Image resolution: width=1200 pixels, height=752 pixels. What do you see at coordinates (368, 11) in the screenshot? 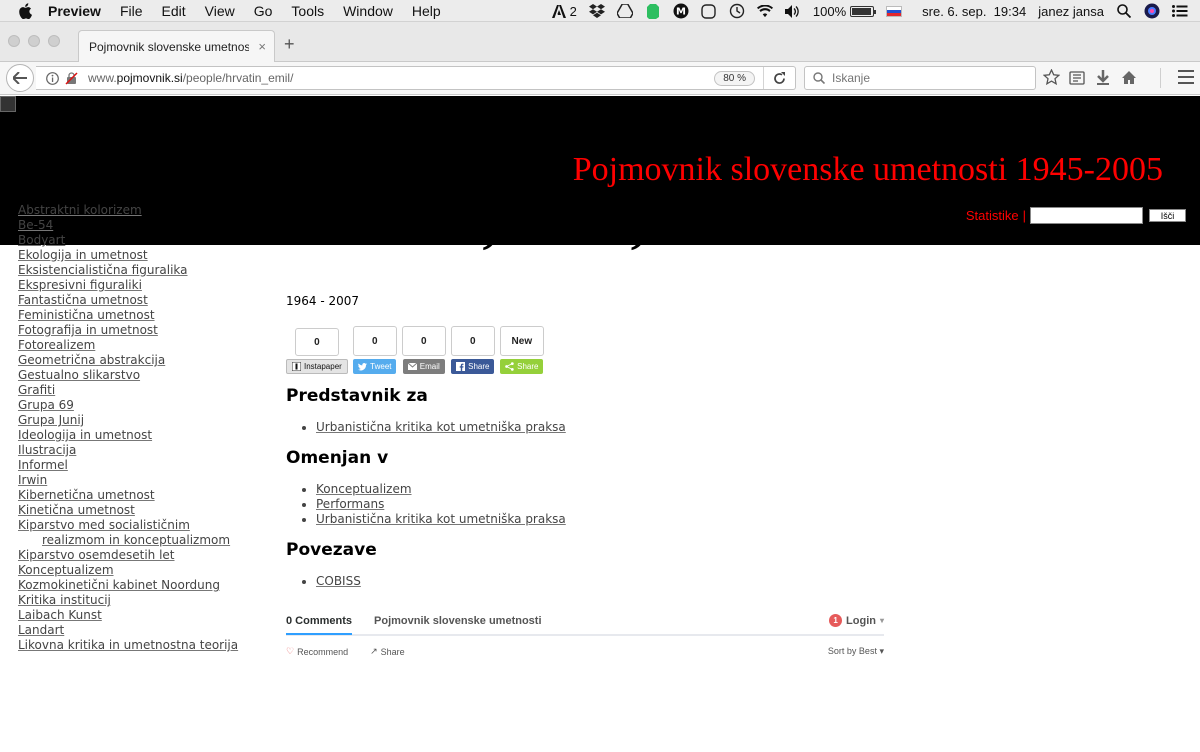
I see `menu-window: Window` at bounding box center [368, 11].